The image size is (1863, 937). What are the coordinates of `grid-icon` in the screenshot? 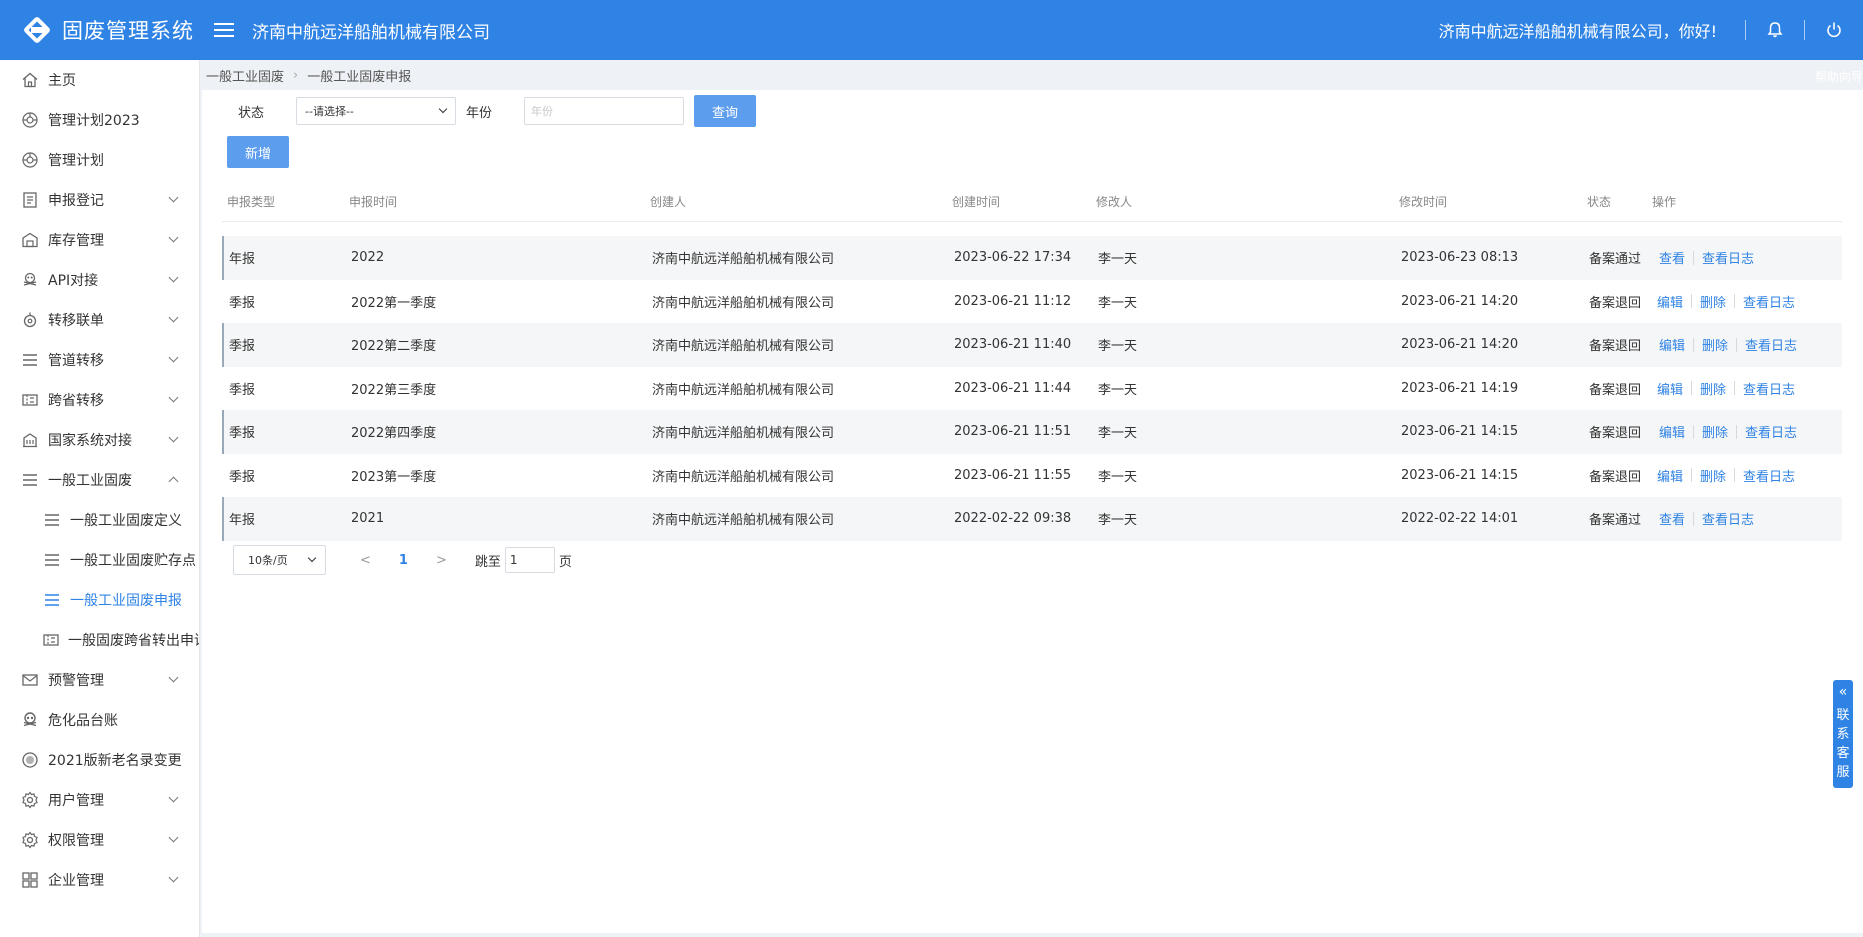 It's located at (30, 880).